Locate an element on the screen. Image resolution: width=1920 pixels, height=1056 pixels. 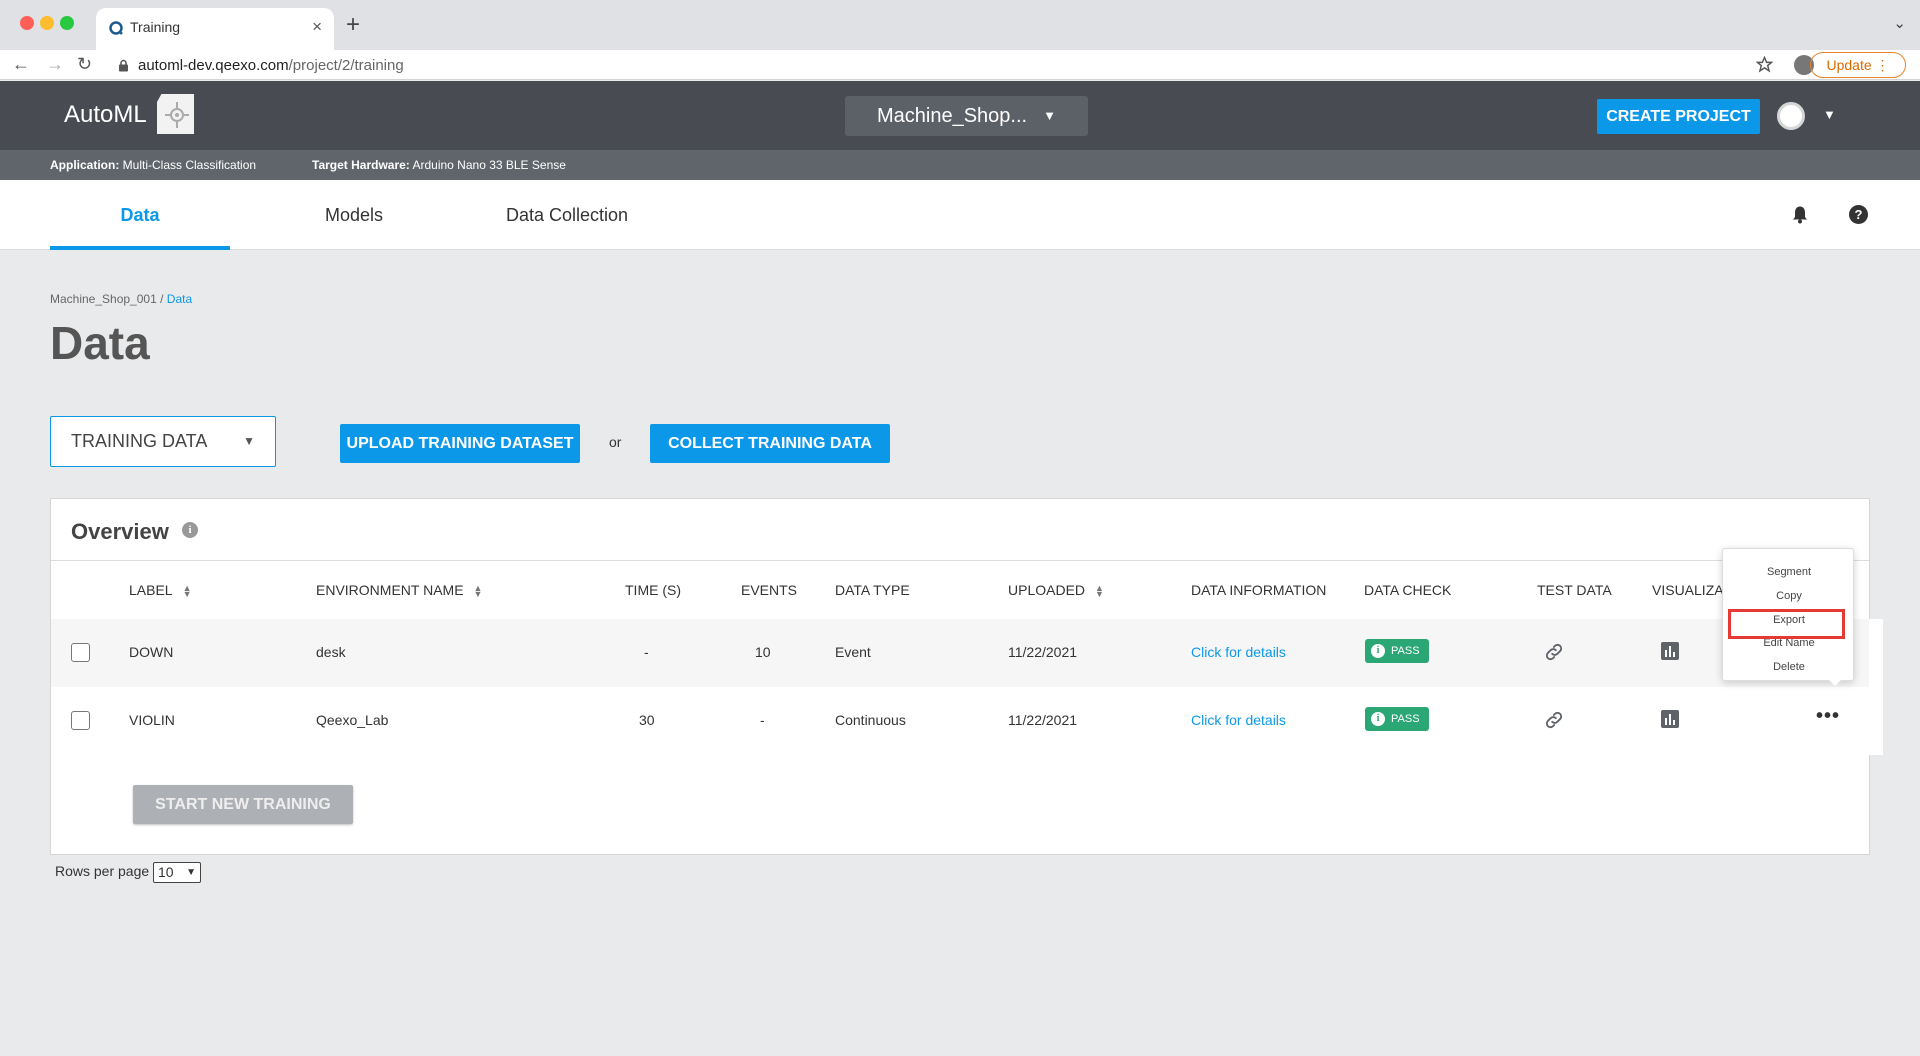
cell-events: 10 is located at coordinates (763, 652).